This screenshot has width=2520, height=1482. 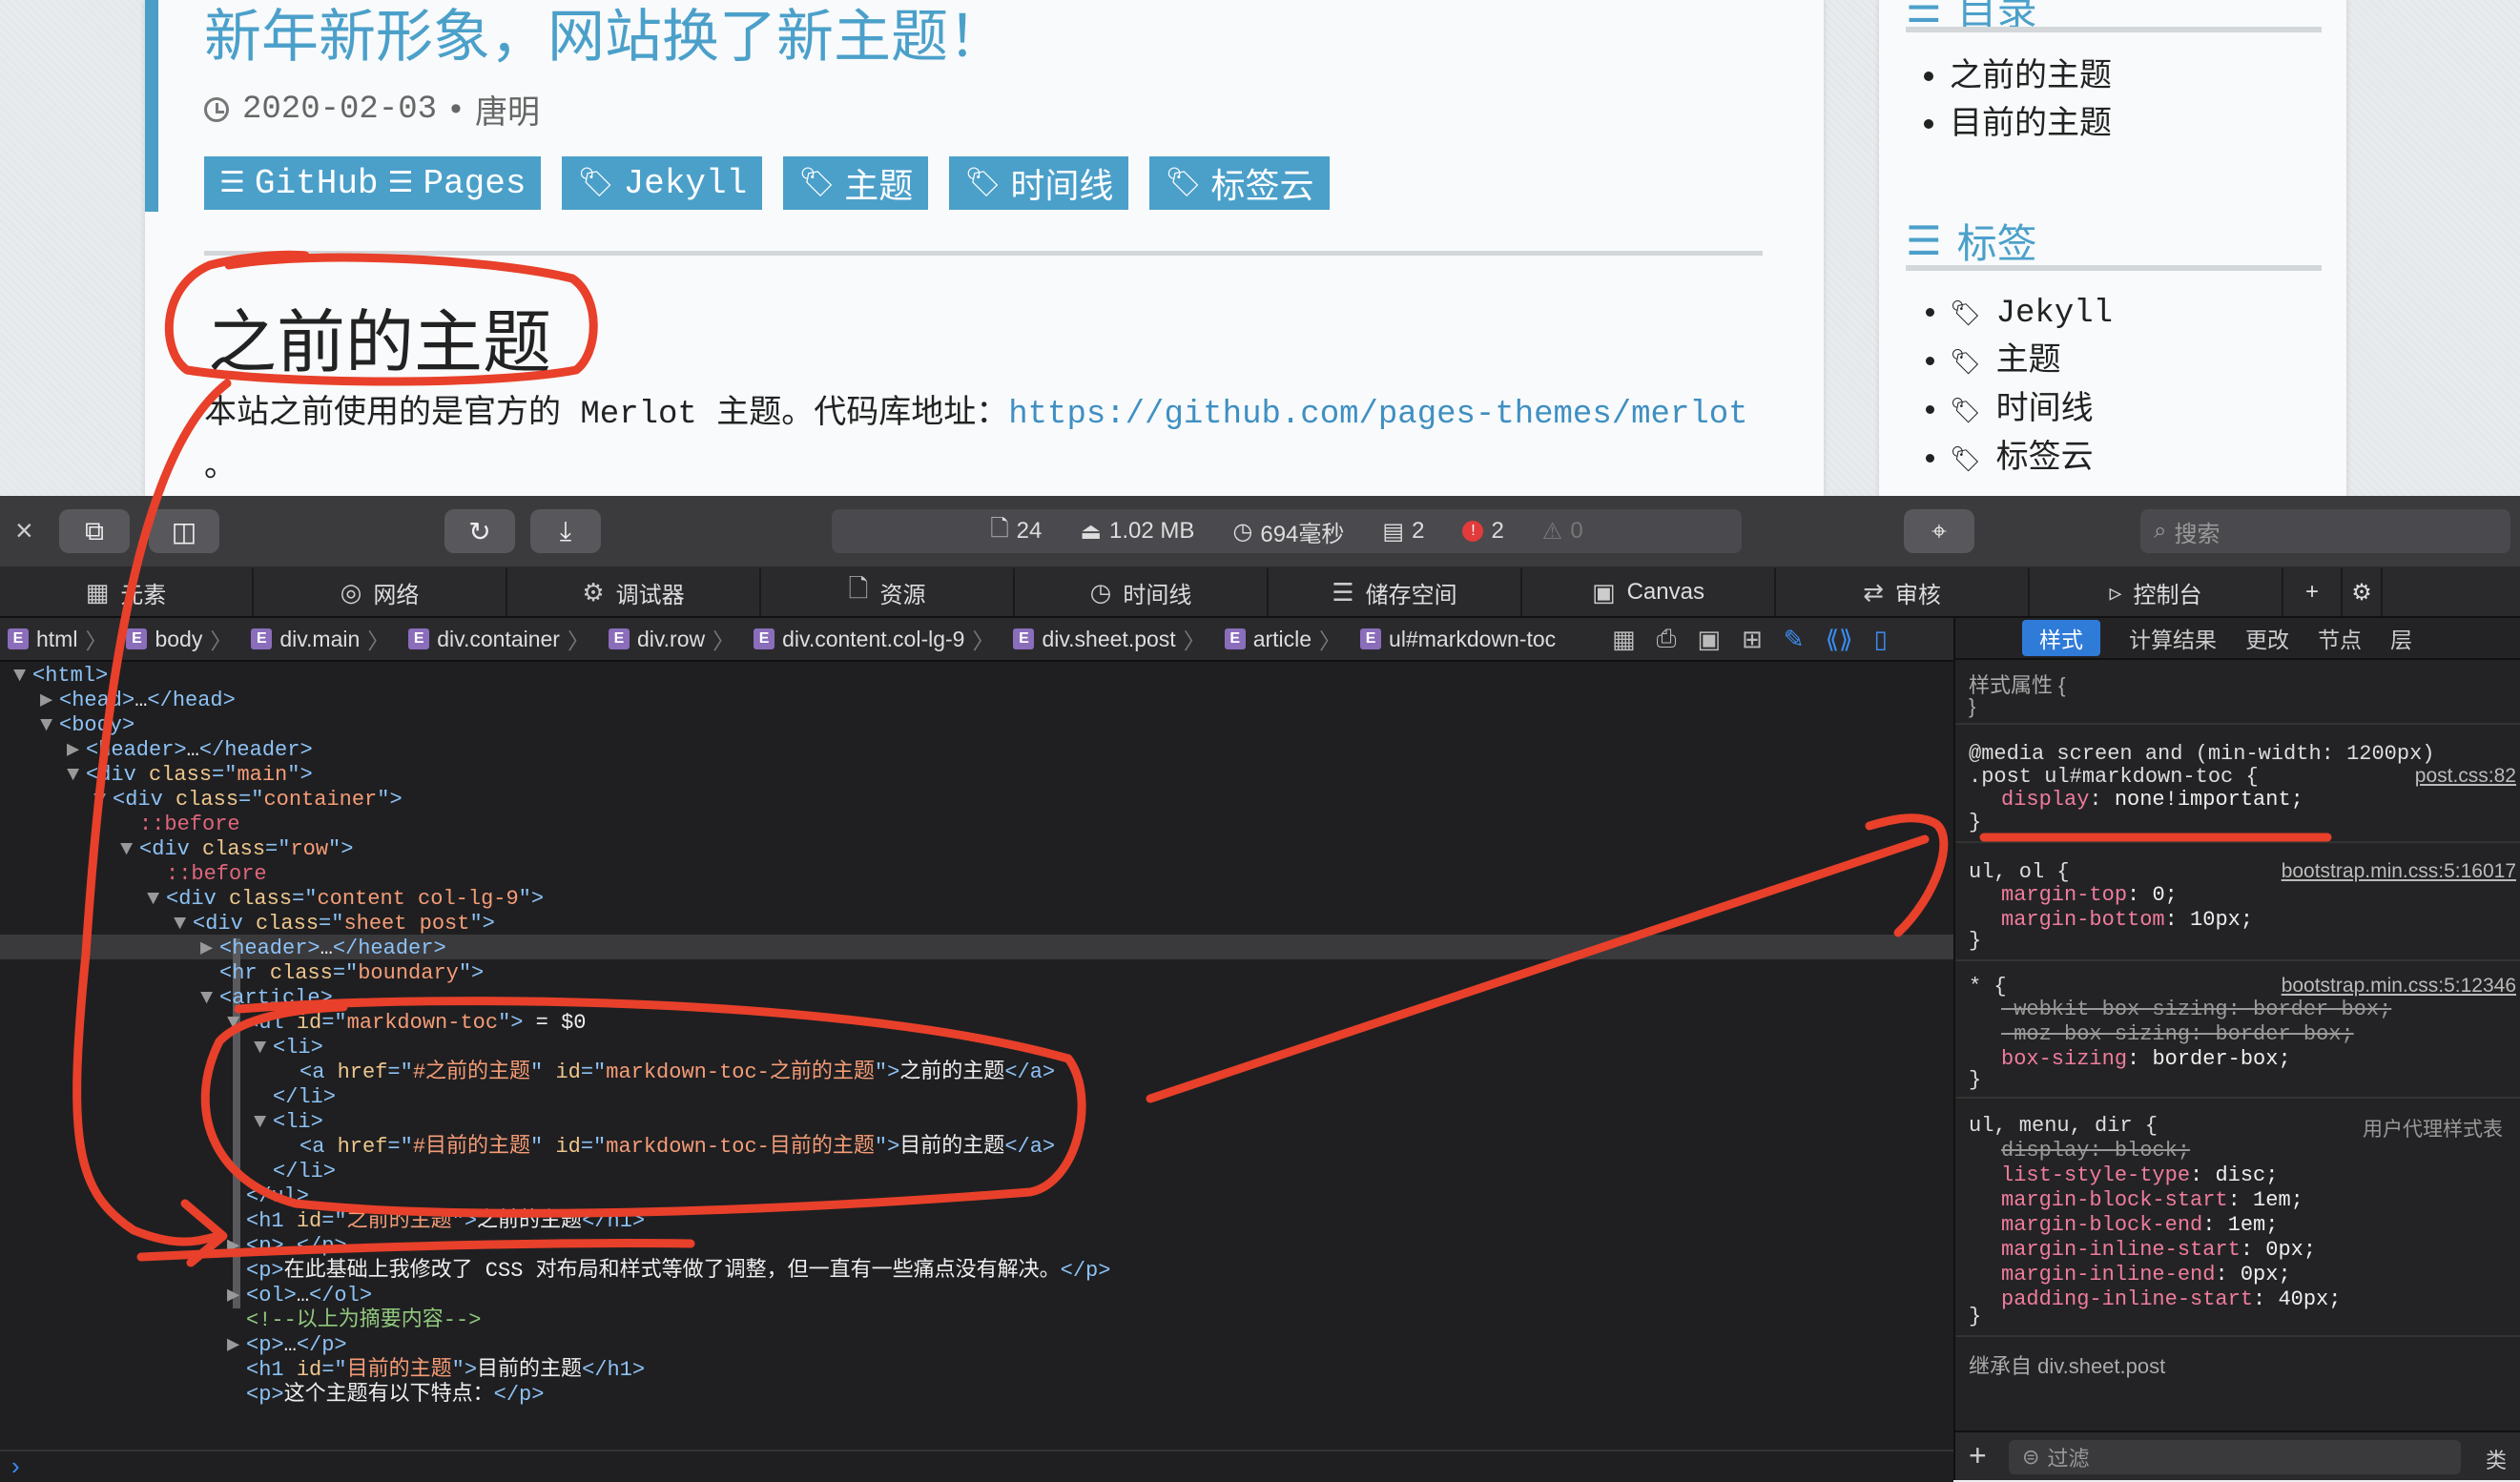 What do you see at coordinates (1395, 592) in the screenshot?
I see `tab-database: ☰ 储存空间` at bounding box center [1395, 592].